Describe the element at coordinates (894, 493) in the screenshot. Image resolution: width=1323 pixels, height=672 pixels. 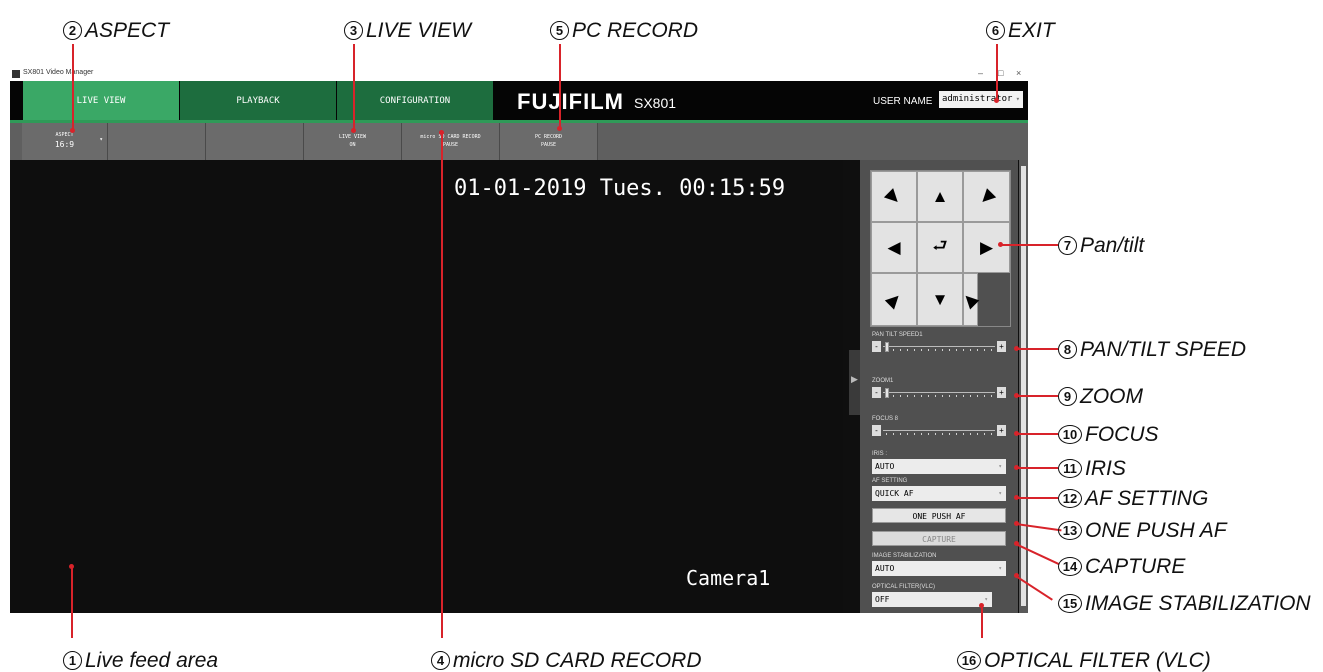
I see `af-setting-value: QUICK AF` at that location.